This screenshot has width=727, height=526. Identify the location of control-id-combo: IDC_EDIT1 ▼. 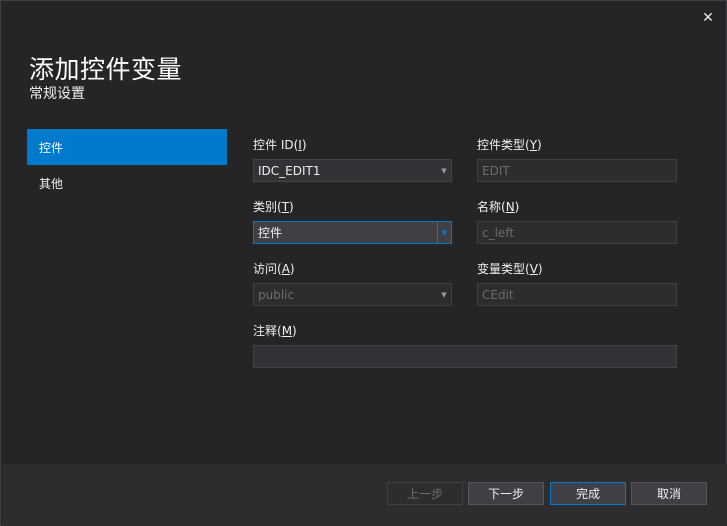
(352, 170).